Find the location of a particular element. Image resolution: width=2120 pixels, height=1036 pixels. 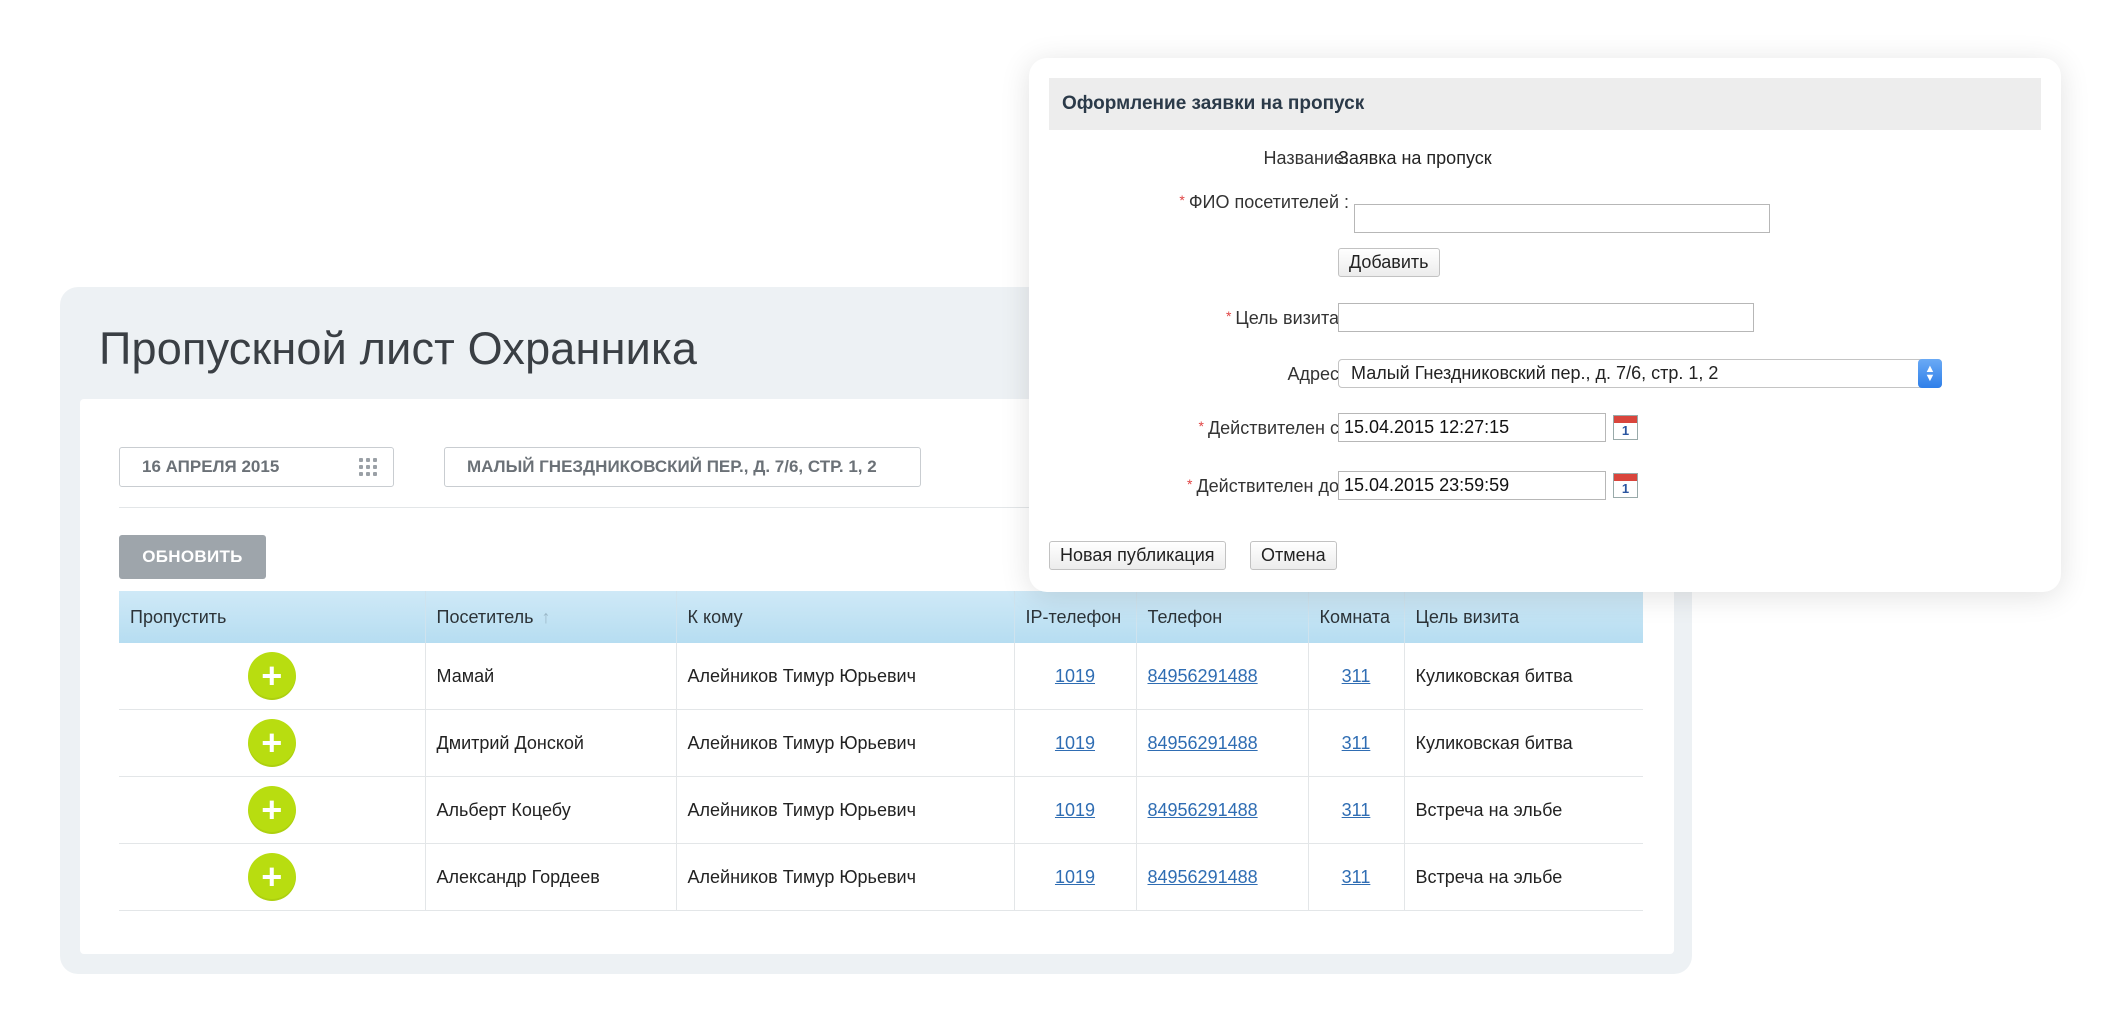

valid-from-row: * Действителен с : 1 is located at coordinates (1545, 430).